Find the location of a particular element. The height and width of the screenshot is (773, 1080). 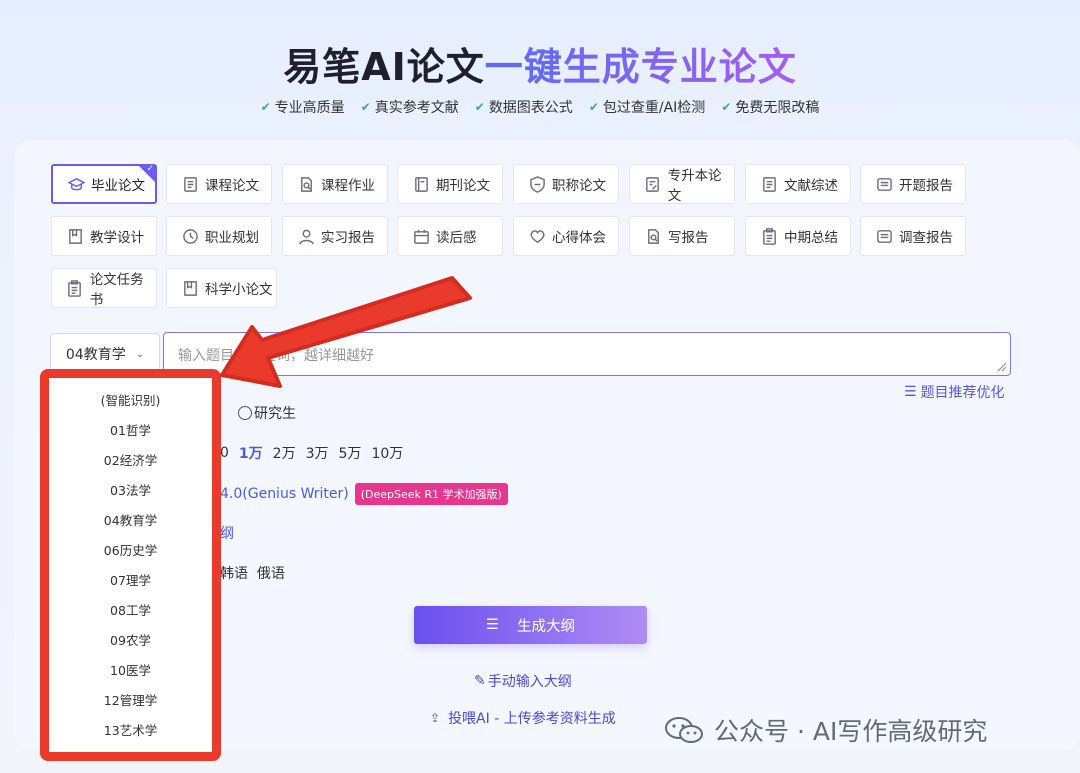

degree-option: 研究生 is located at coordinates (267, 413).